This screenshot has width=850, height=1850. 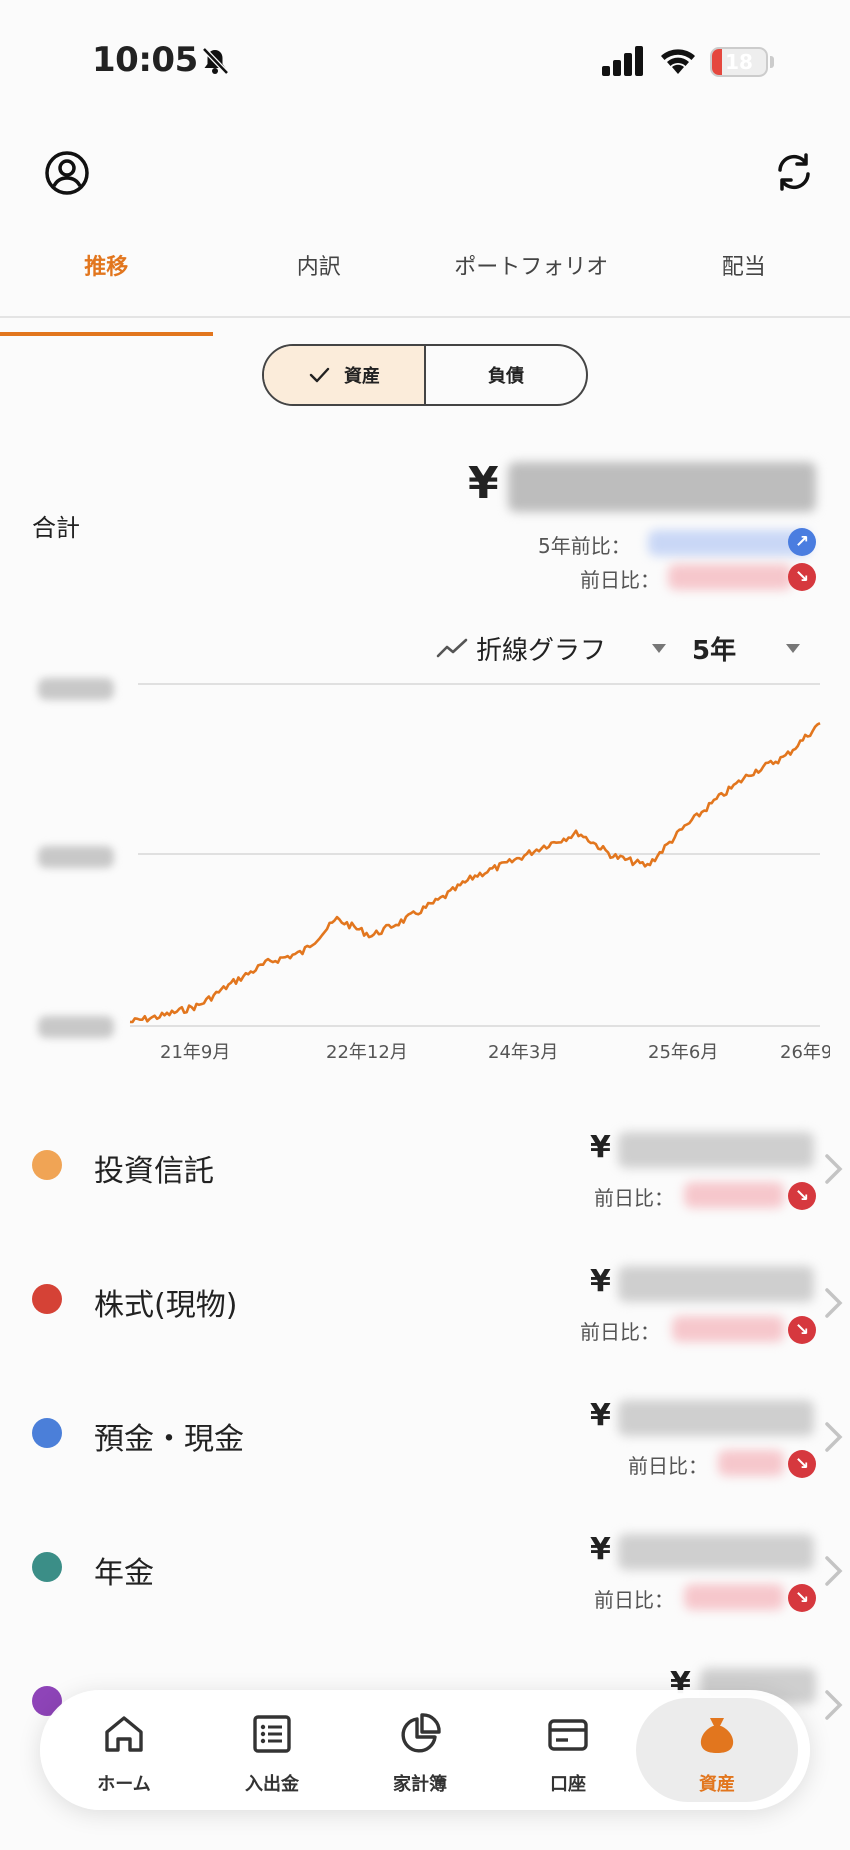 What do you see at coordinates (425, 1170) in the screenshot?
I see `category-row-investment-trust: 投資信託 ¥ 前日比： ↘` at bounding box center [425, 1170].